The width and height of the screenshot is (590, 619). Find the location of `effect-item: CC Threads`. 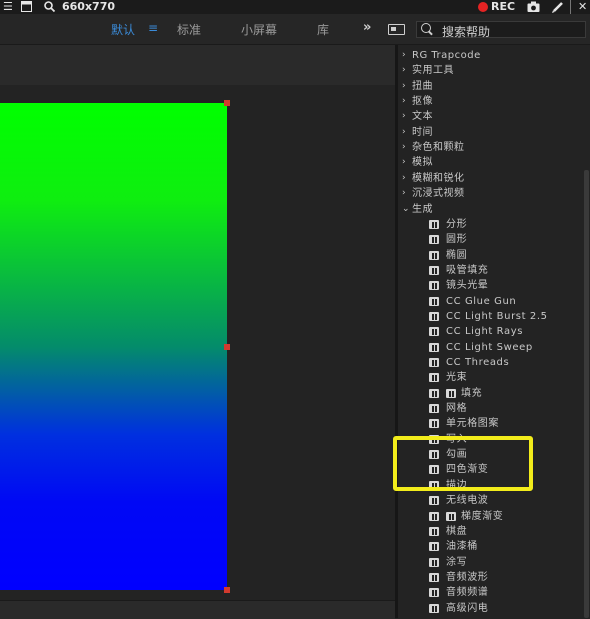

effect-item: CC Threads is located at coordinates (491, 362).